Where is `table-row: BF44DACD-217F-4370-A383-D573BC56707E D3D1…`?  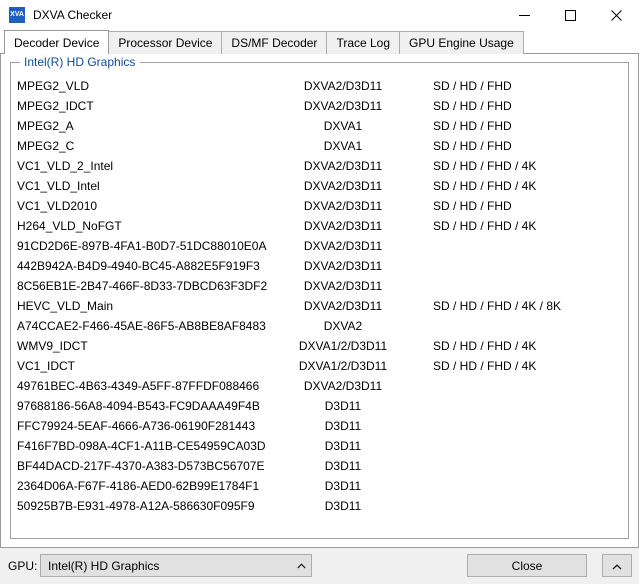
table-row: BF44DACD-217F-4370-A383-D573BC56707E D3D1… is located at coordinates (319, 467).